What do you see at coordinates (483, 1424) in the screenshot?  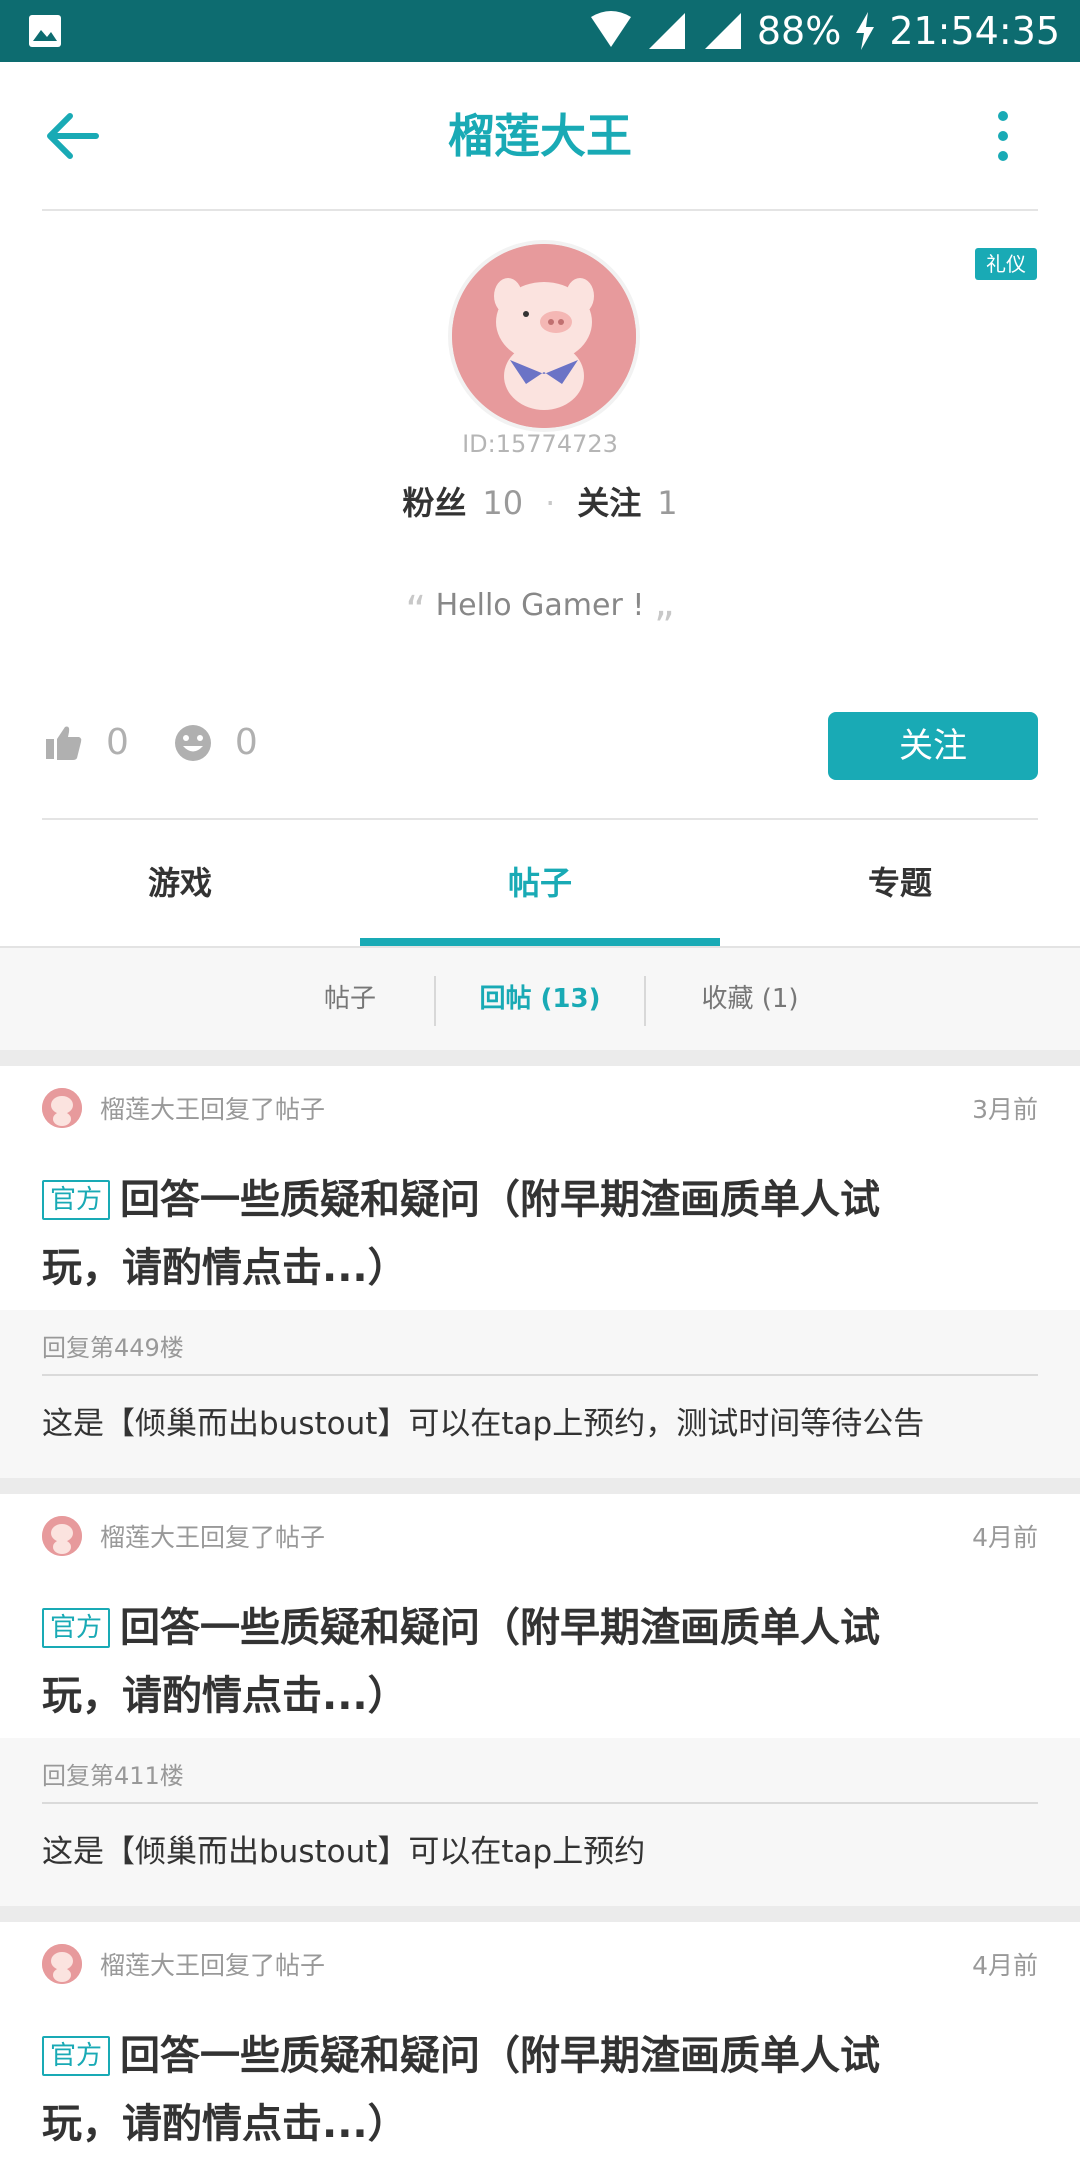 I see `reply-text: 这是【倾巢而出bustout】可以在tap上预约，测试时间等待公告` at bounding box center [483, 1424].